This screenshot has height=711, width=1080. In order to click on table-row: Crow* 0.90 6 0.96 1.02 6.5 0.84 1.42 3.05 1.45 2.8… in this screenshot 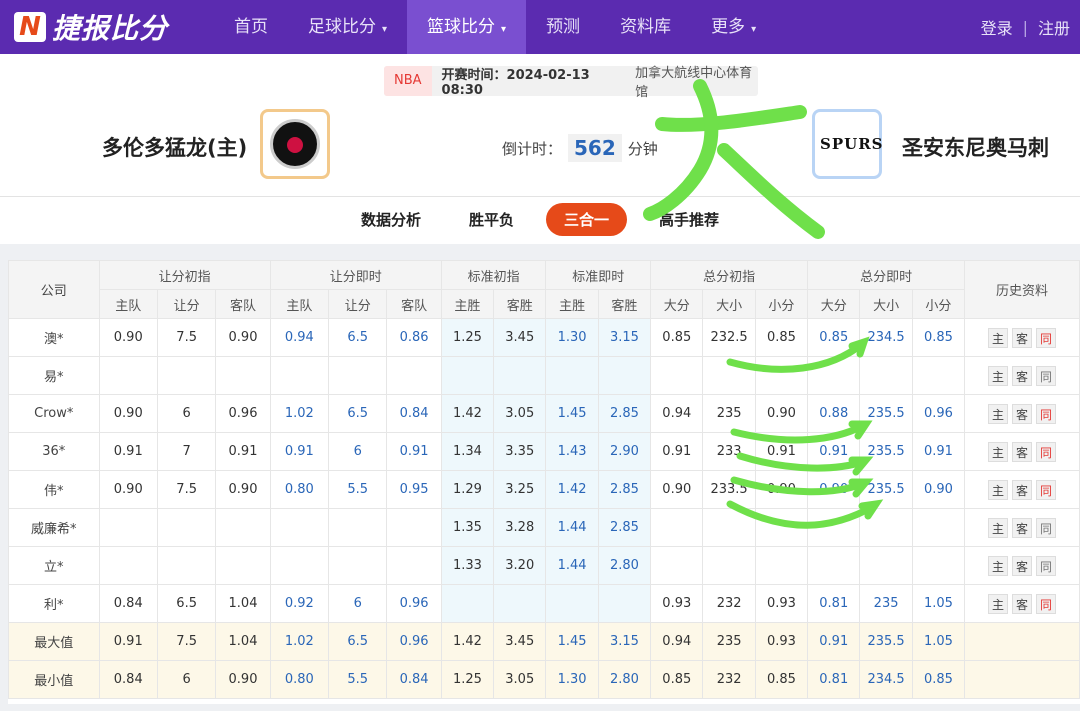, I will do `click(544, 413)`.